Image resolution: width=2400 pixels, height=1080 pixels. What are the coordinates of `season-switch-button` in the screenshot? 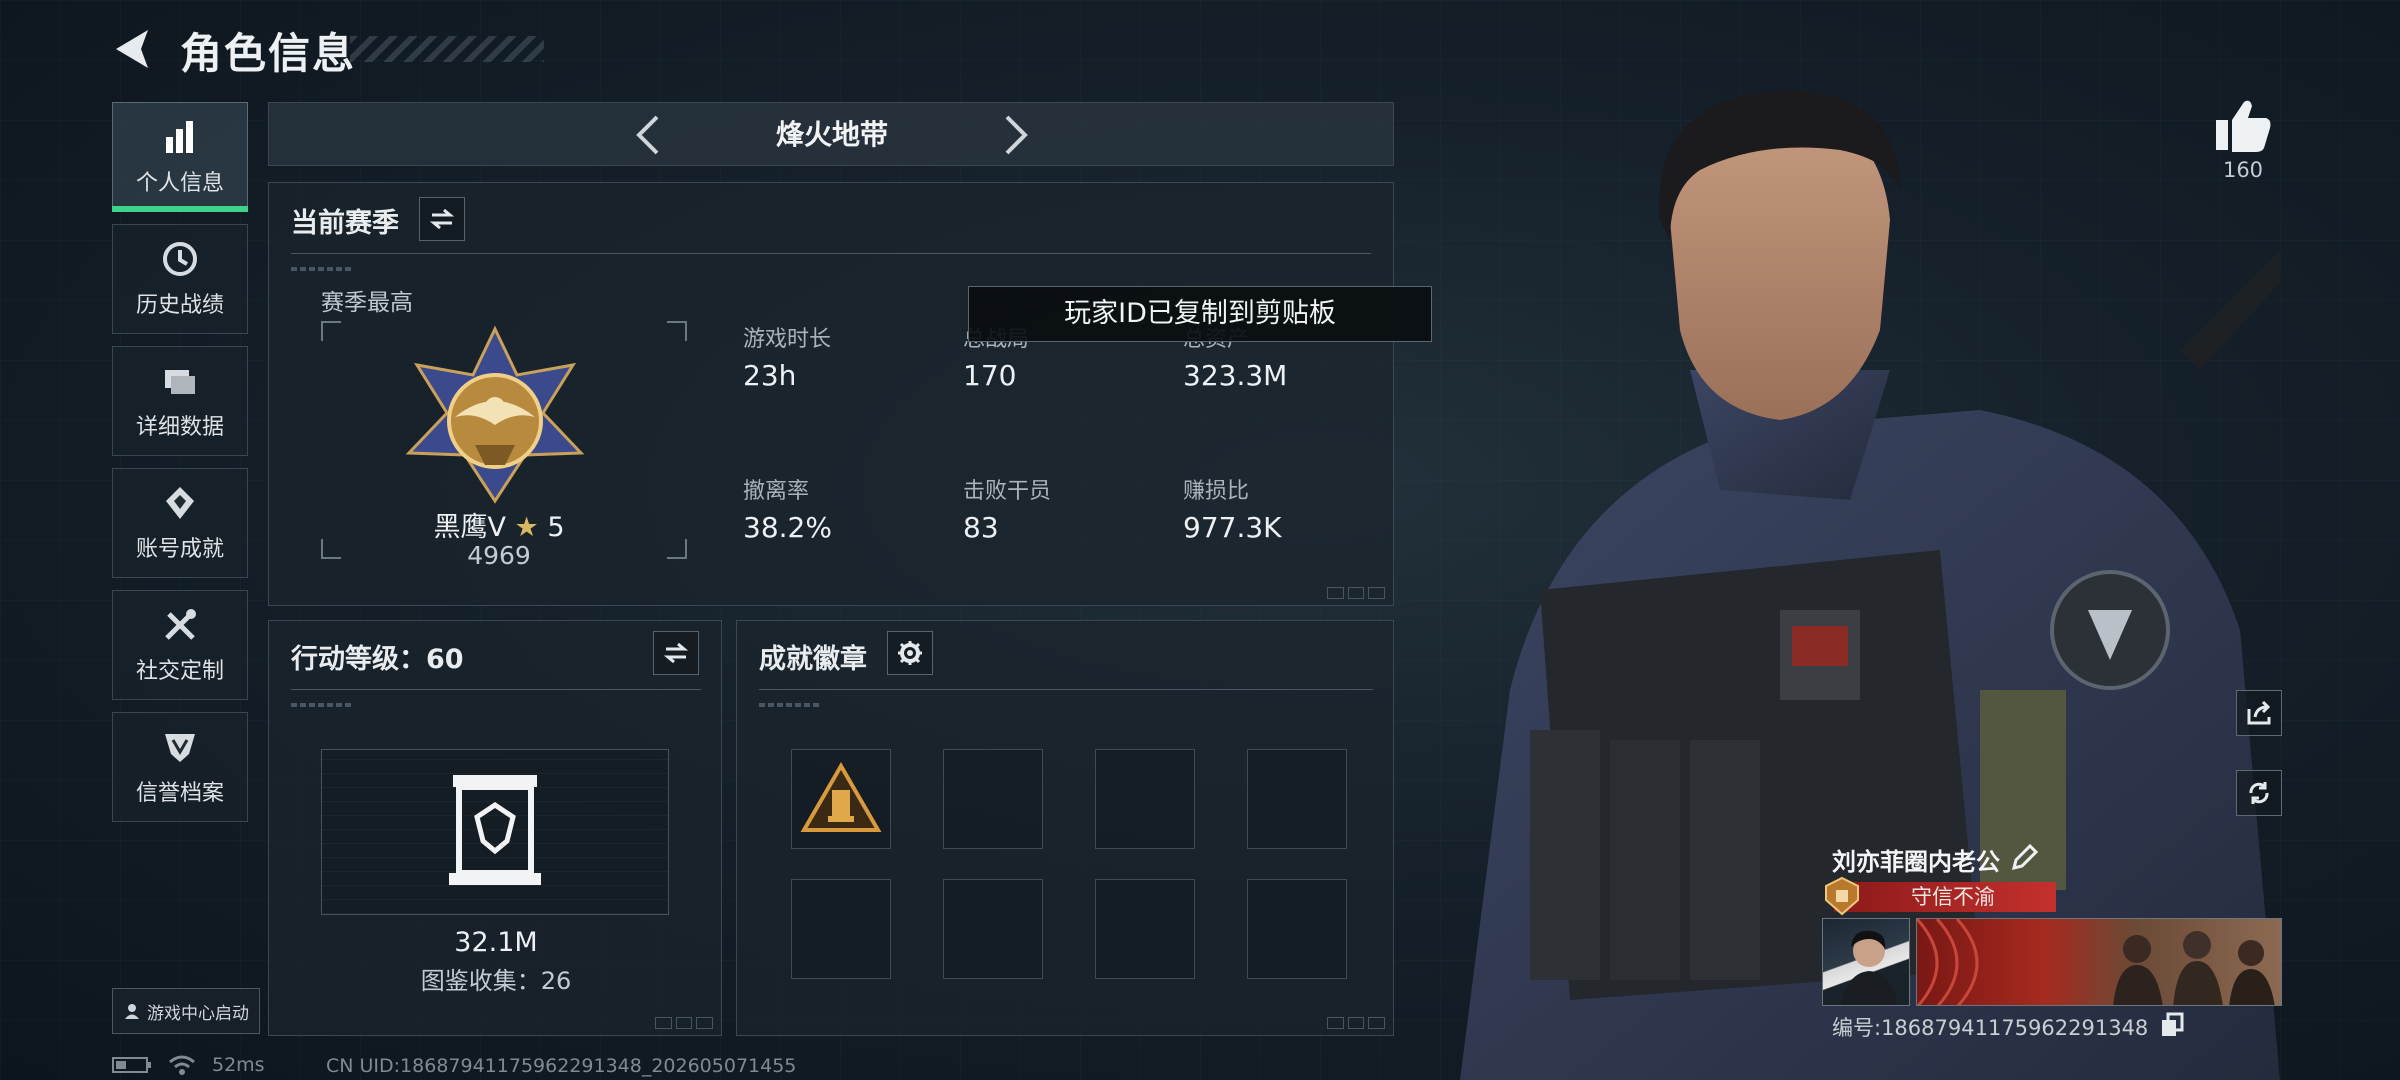 It's located at (442, 219).